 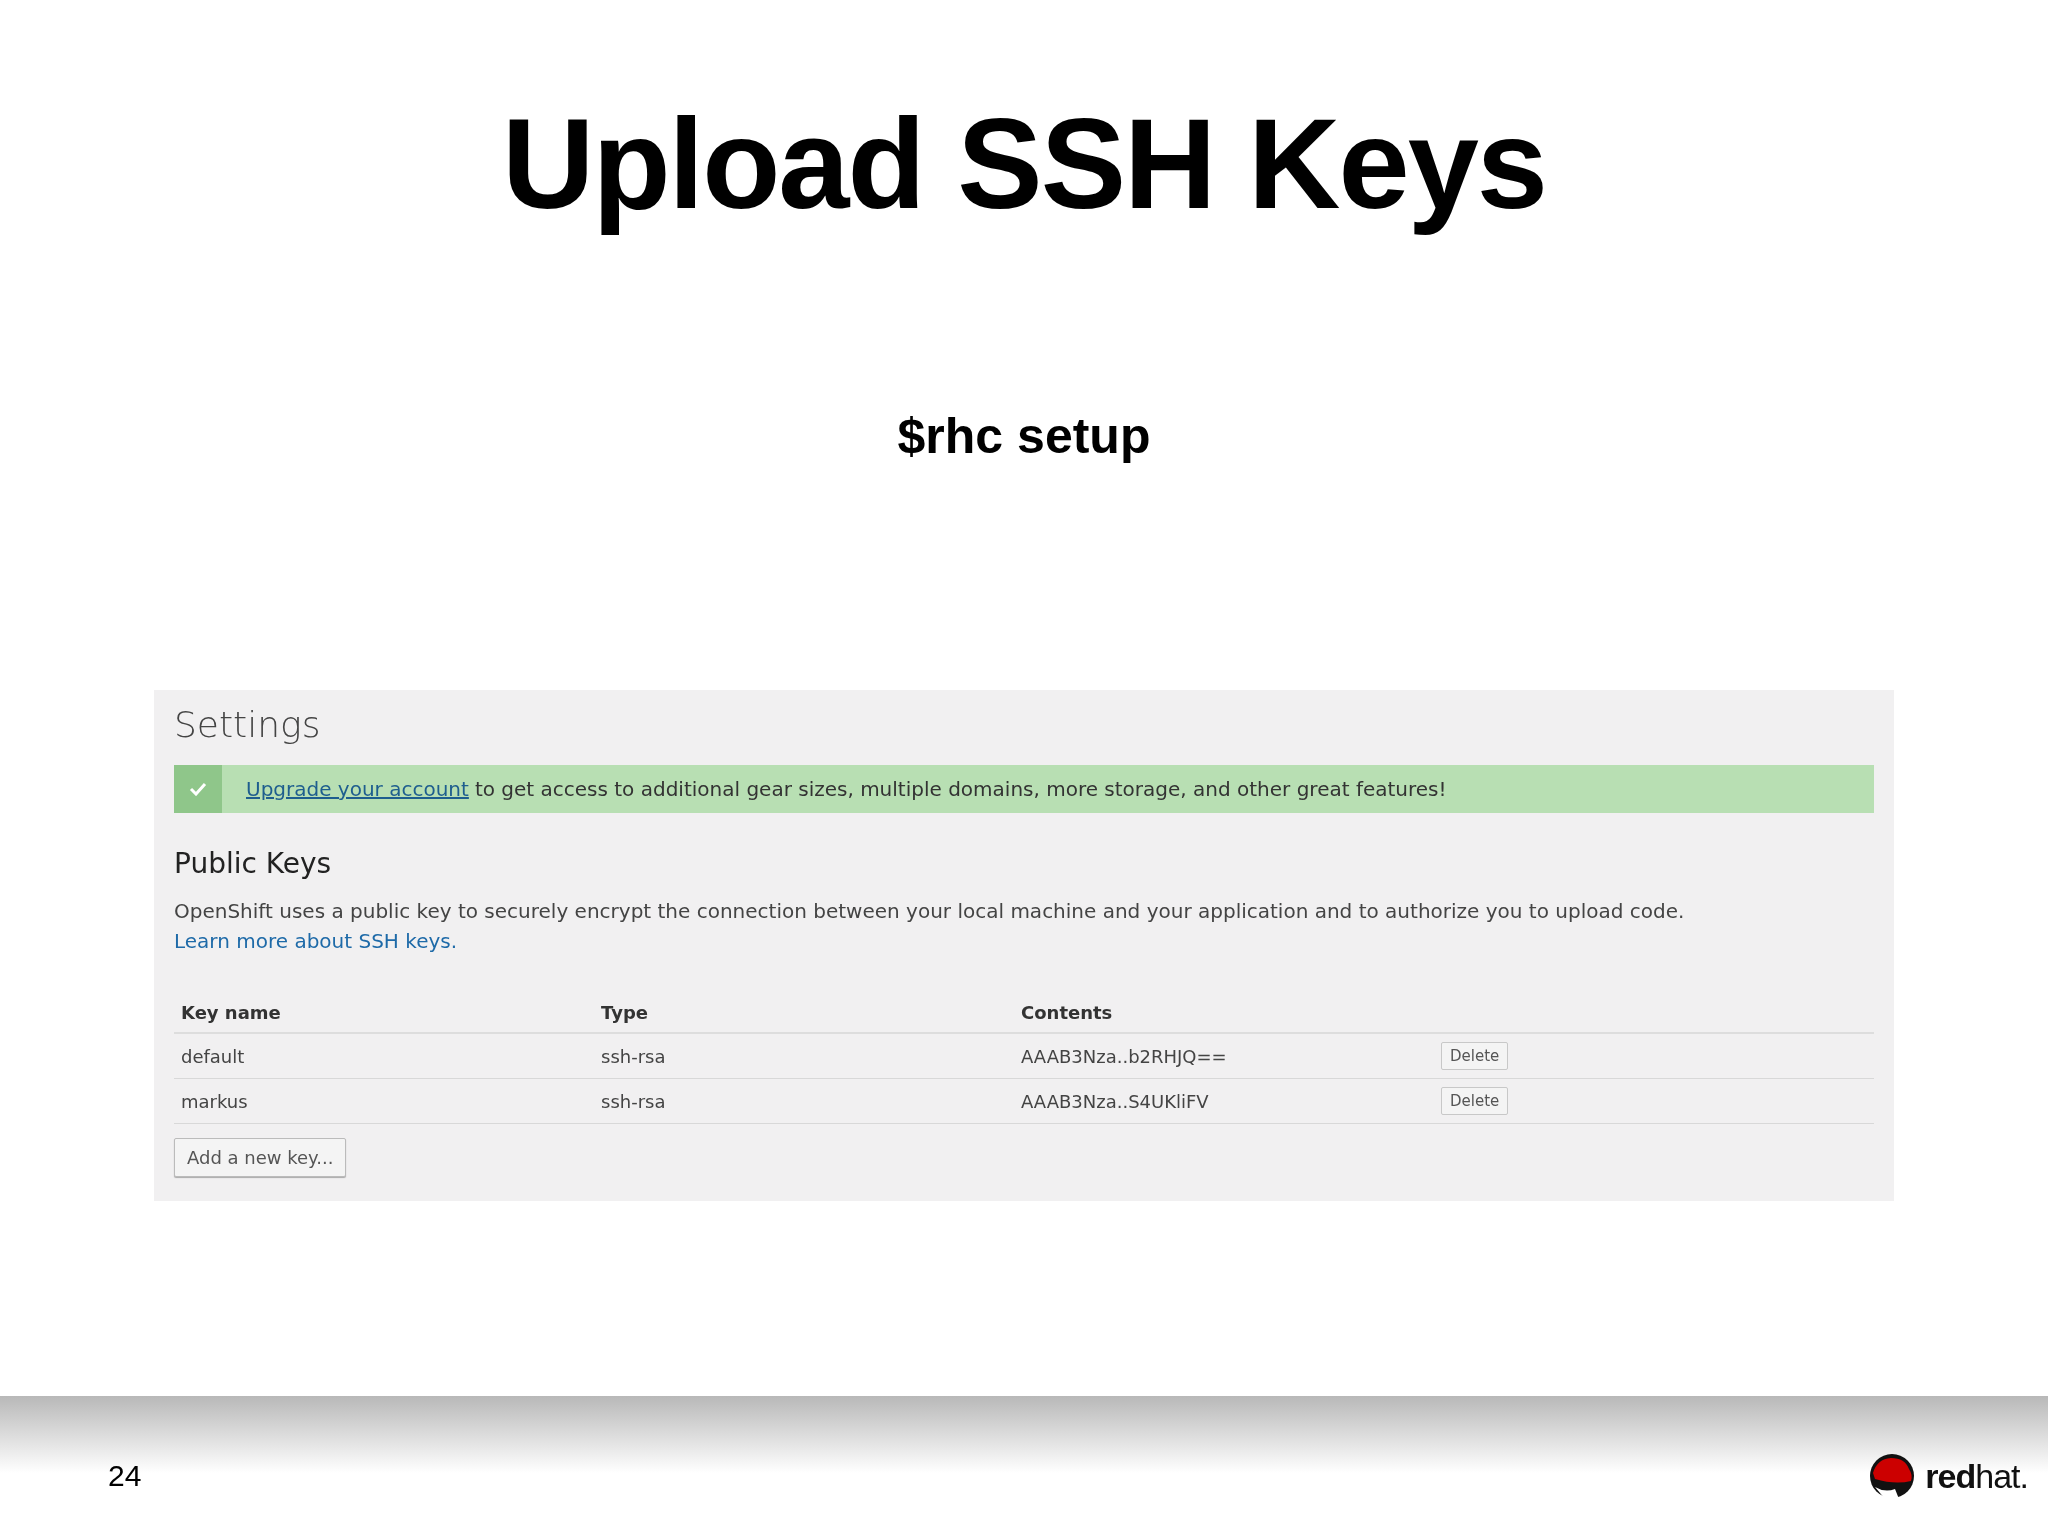 I want to click on upgrade-link: Upgrade your account, so click(x=357, y=789).